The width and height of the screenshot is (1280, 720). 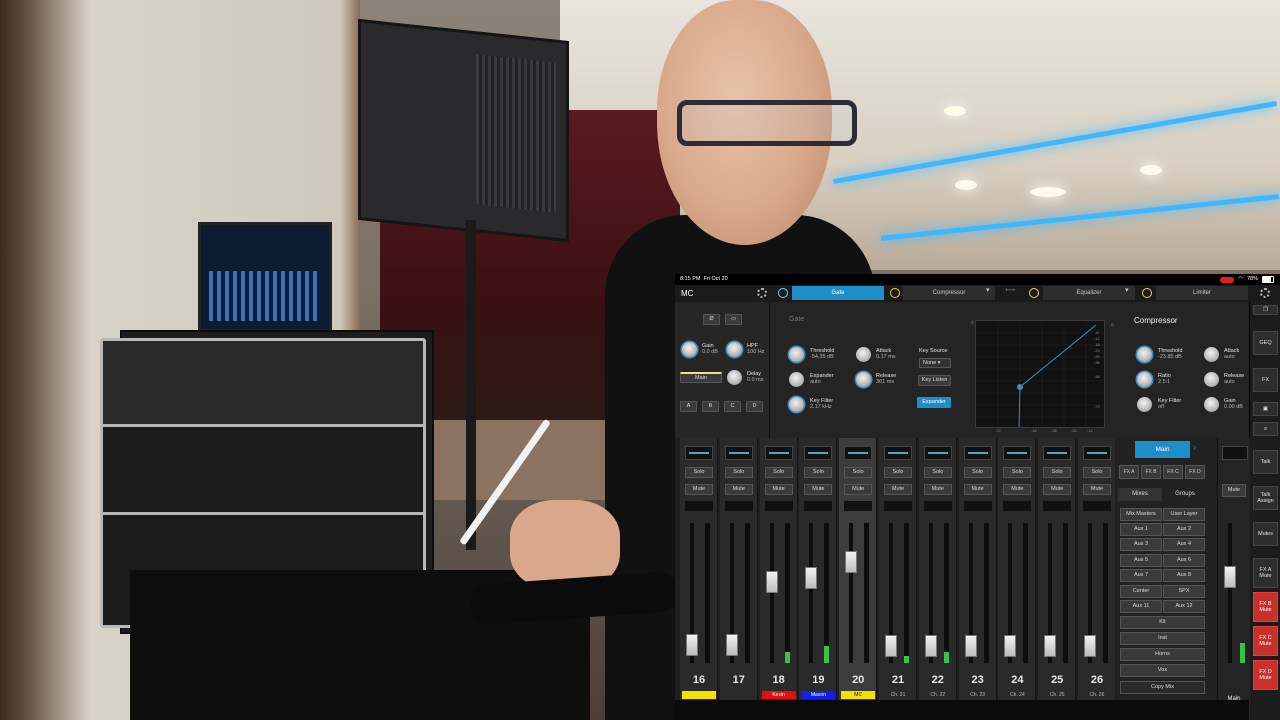 I want to click on group-vox-button: Vox, so click(x=1162, y=670).